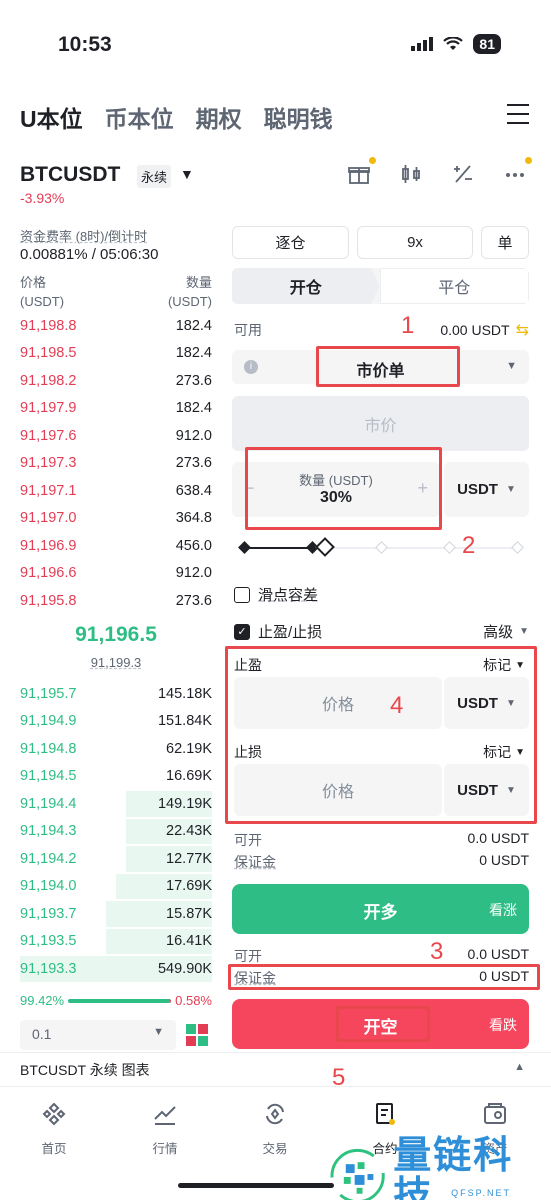 This screenshot has width=551, height=1200. What do you see at coordinates (116, 354) in the screenshot?
I see `ask-row: 91,198.5 182.4` at bounding box center [116, 354].